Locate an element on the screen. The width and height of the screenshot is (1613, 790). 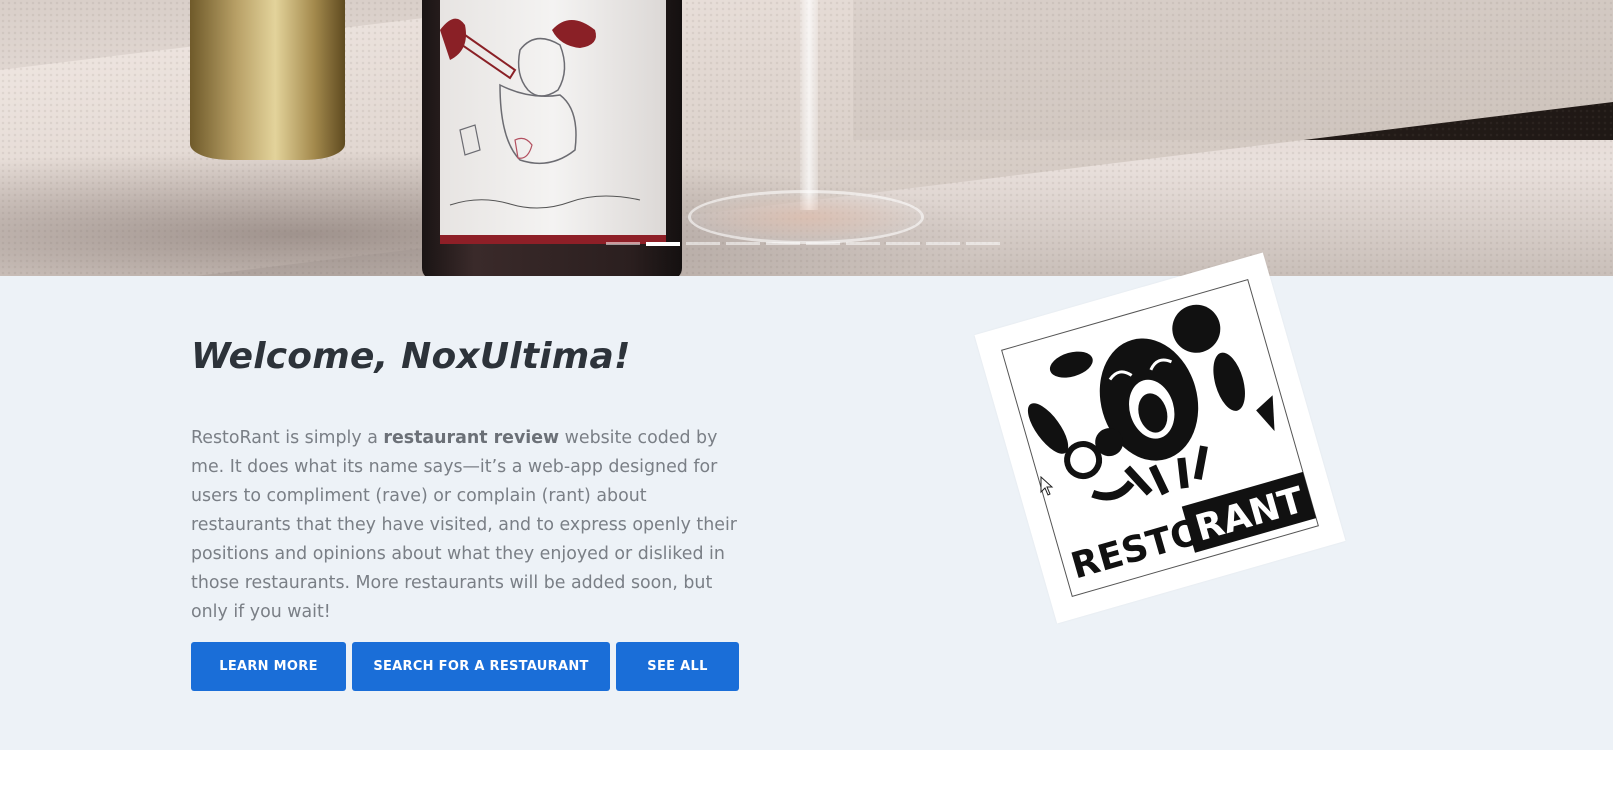
page-bottom is located at coordinates (806, 770).